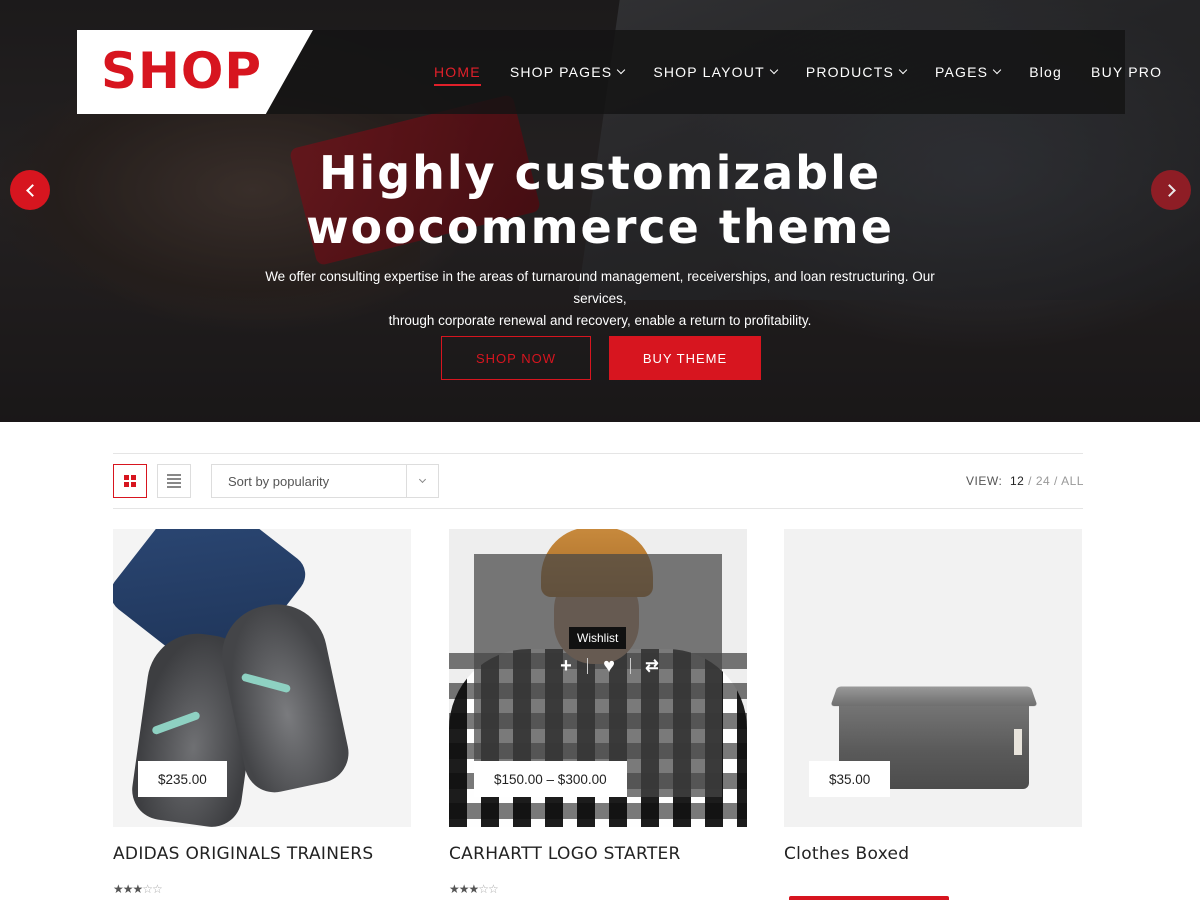 This screenshot has height=900, width=1200. Describe the element at coordinates (652, 666) in the screenshot. I see `compare-icon: ⇄` at that location.